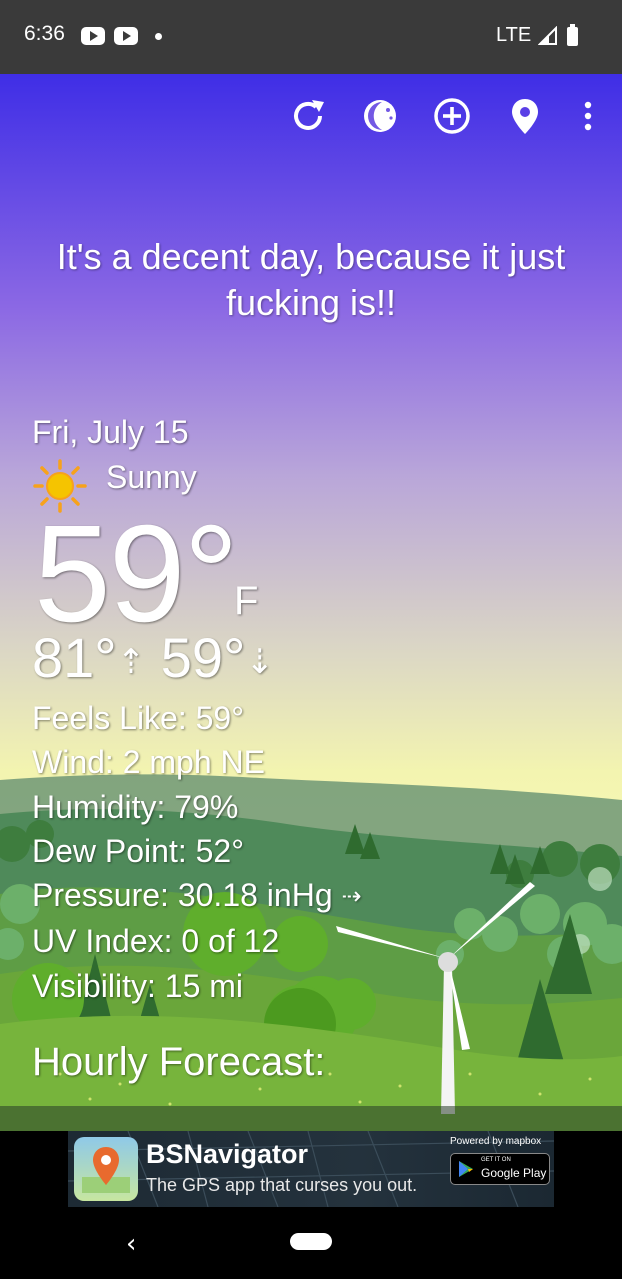  I want to click on pressure: Pressure: 30.18 inHg, so click(182, 895).